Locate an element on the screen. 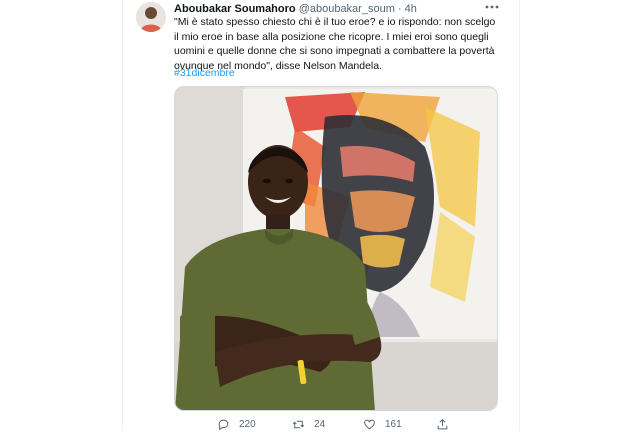  author-name: Aboubakar Soumahoro is located at coordinates (235, 9).